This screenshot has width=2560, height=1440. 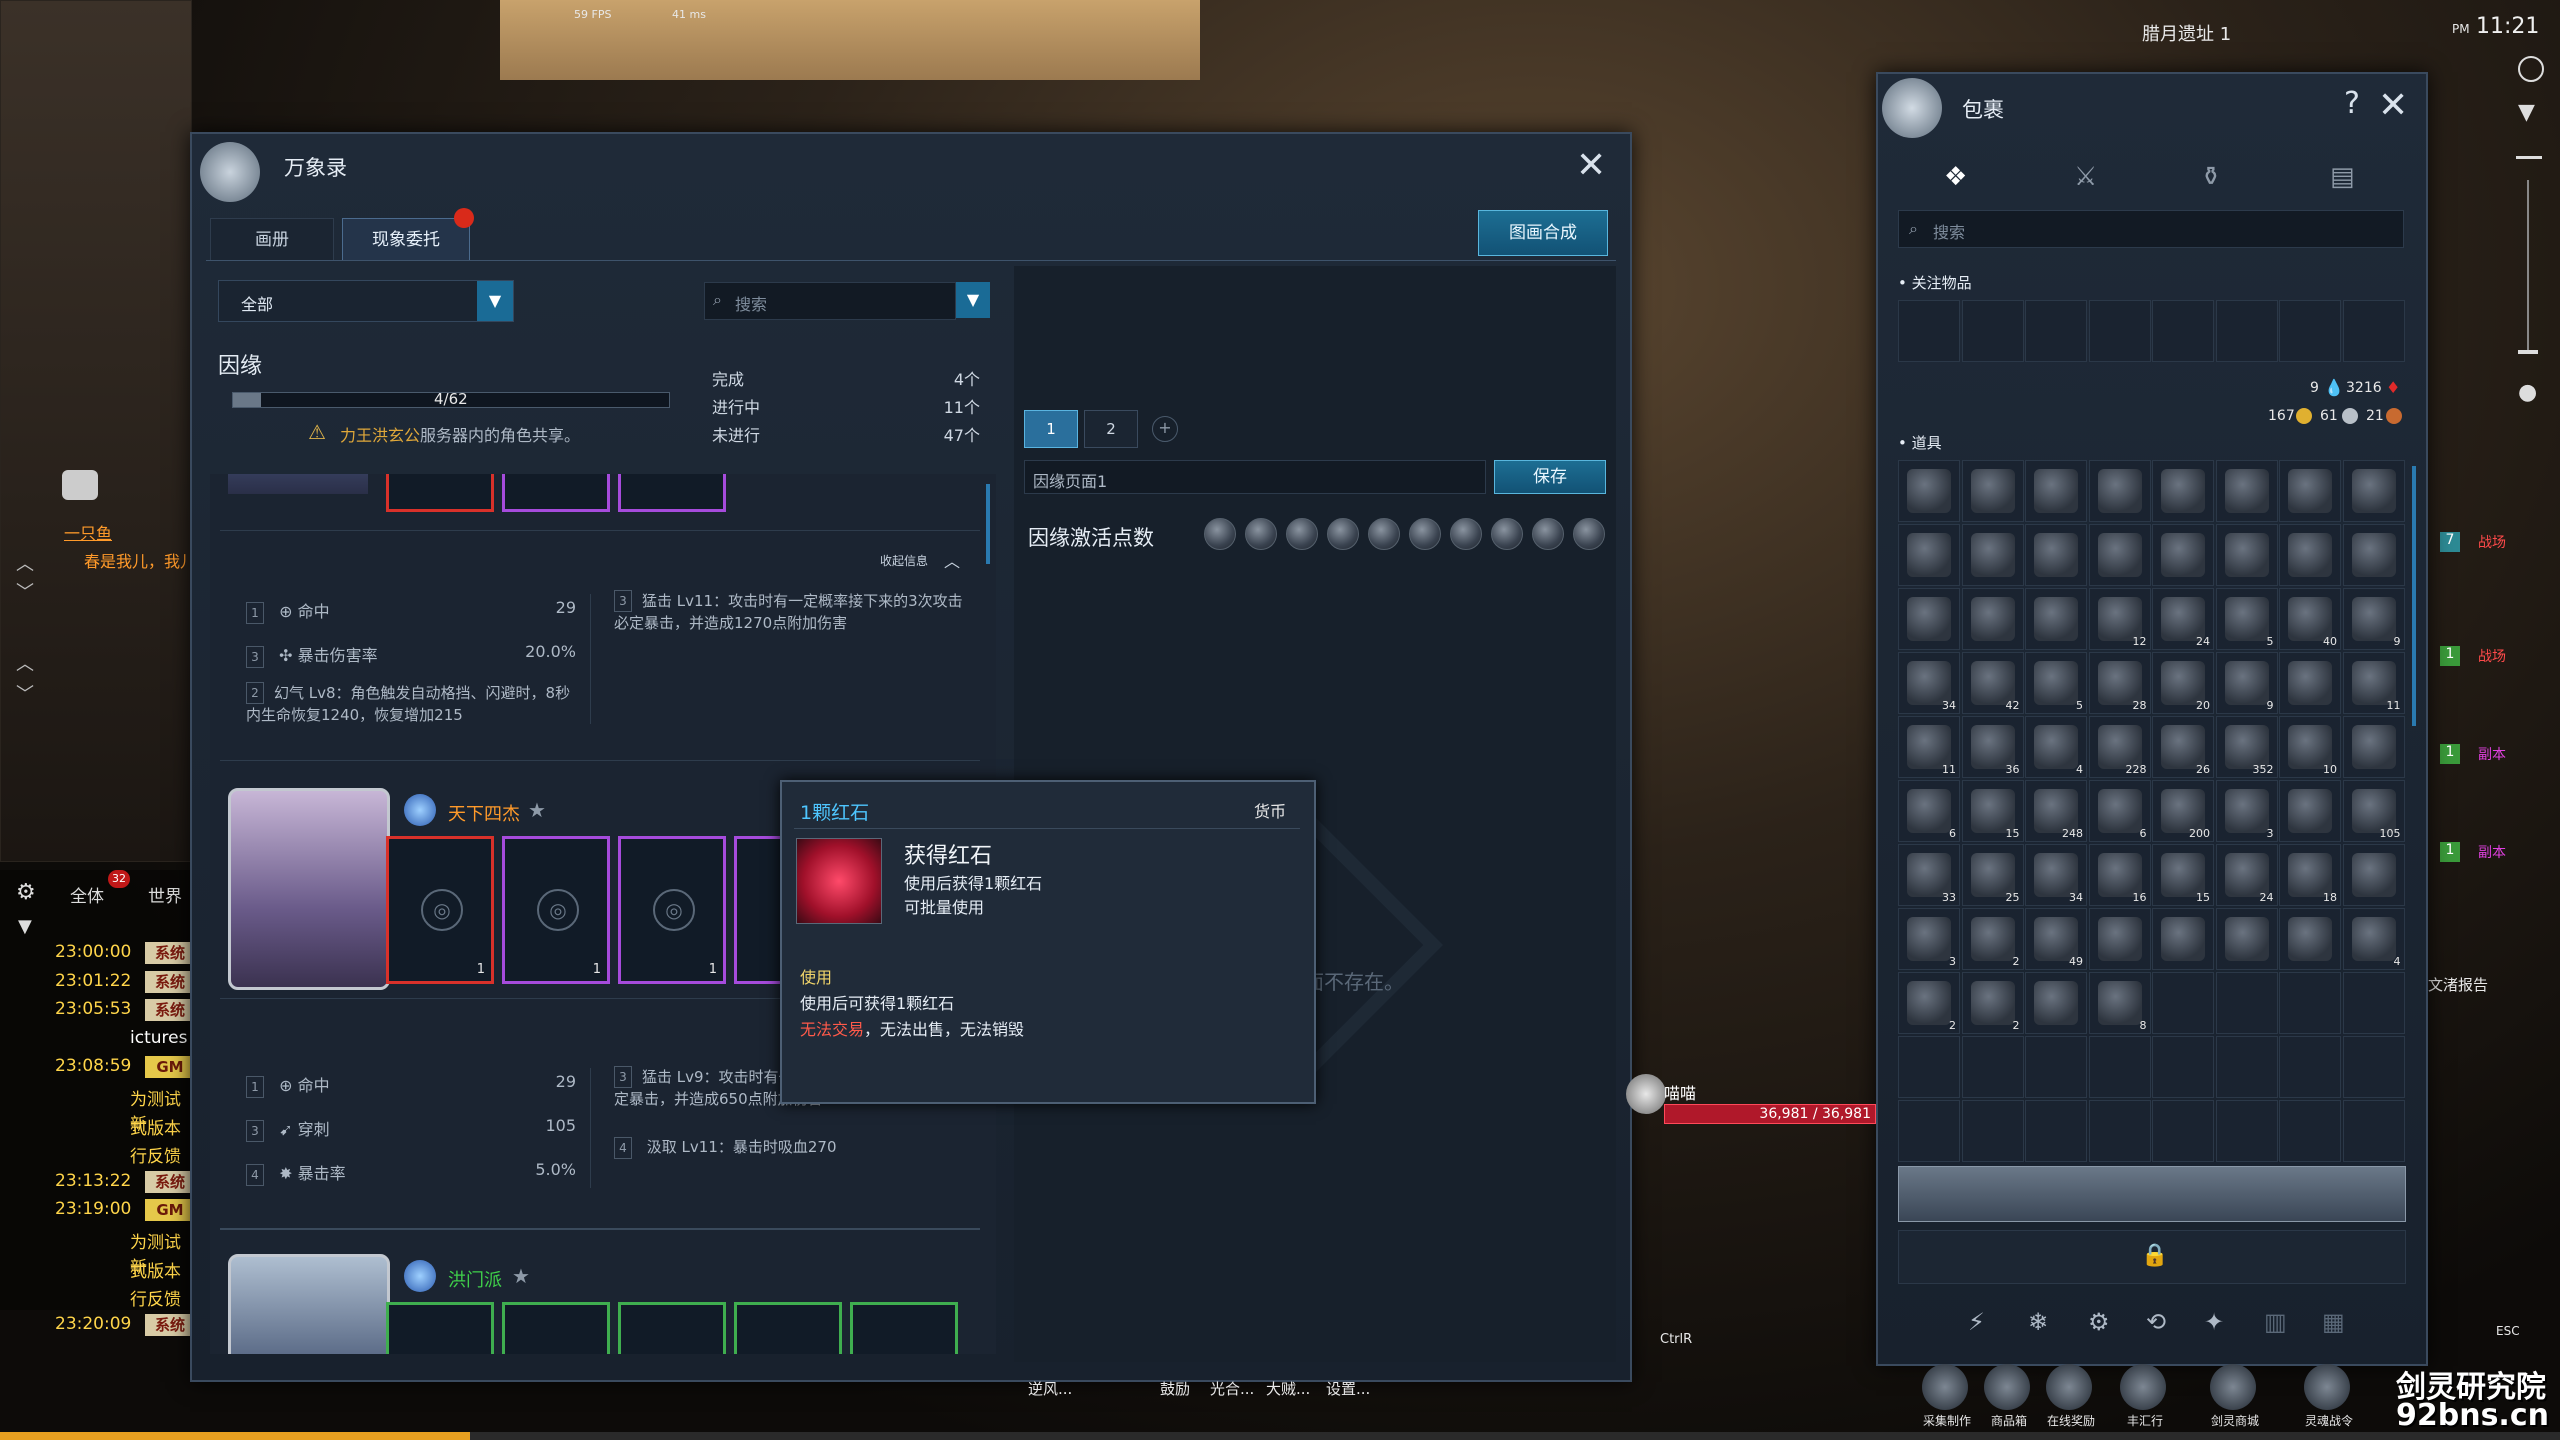 What do you see at coordinates (672, 910) in the screenshot?
I see `group2-card-3: ◎ 1` at bounding box center [672, 910].